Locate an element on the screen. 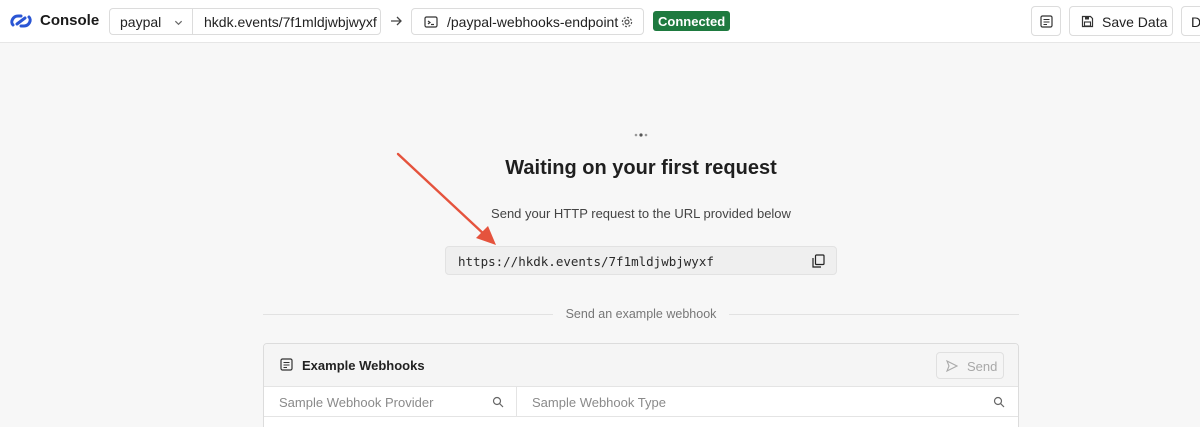 This screenshot has width=1200, height=427. truncated-button-label: D is located at coordinates (1195, 22).